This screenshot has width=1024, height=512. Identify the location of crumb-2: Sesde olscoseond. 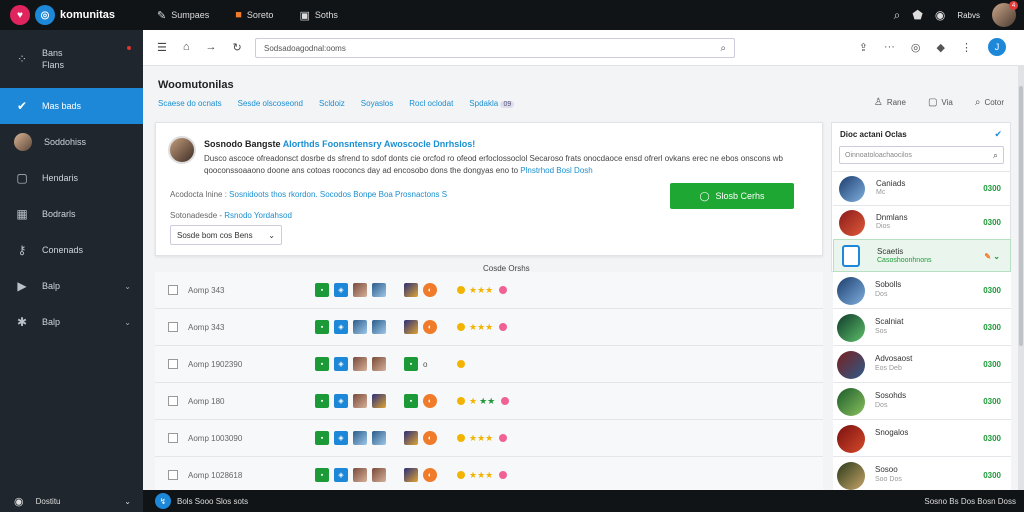
(270, 103).